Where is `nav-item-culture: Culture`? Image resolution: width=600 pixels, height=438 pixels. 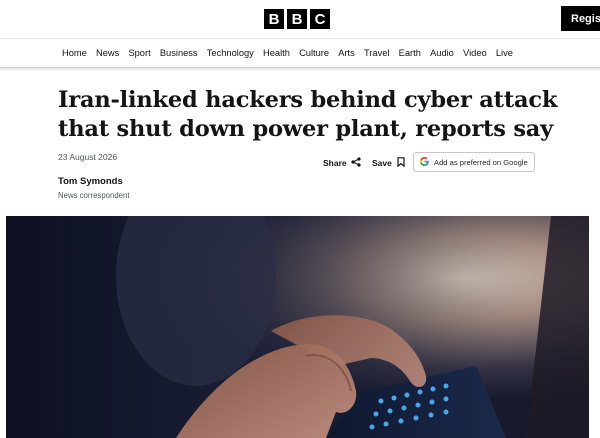
nav-item-culture: Culture is located at coordinates (314, 53).